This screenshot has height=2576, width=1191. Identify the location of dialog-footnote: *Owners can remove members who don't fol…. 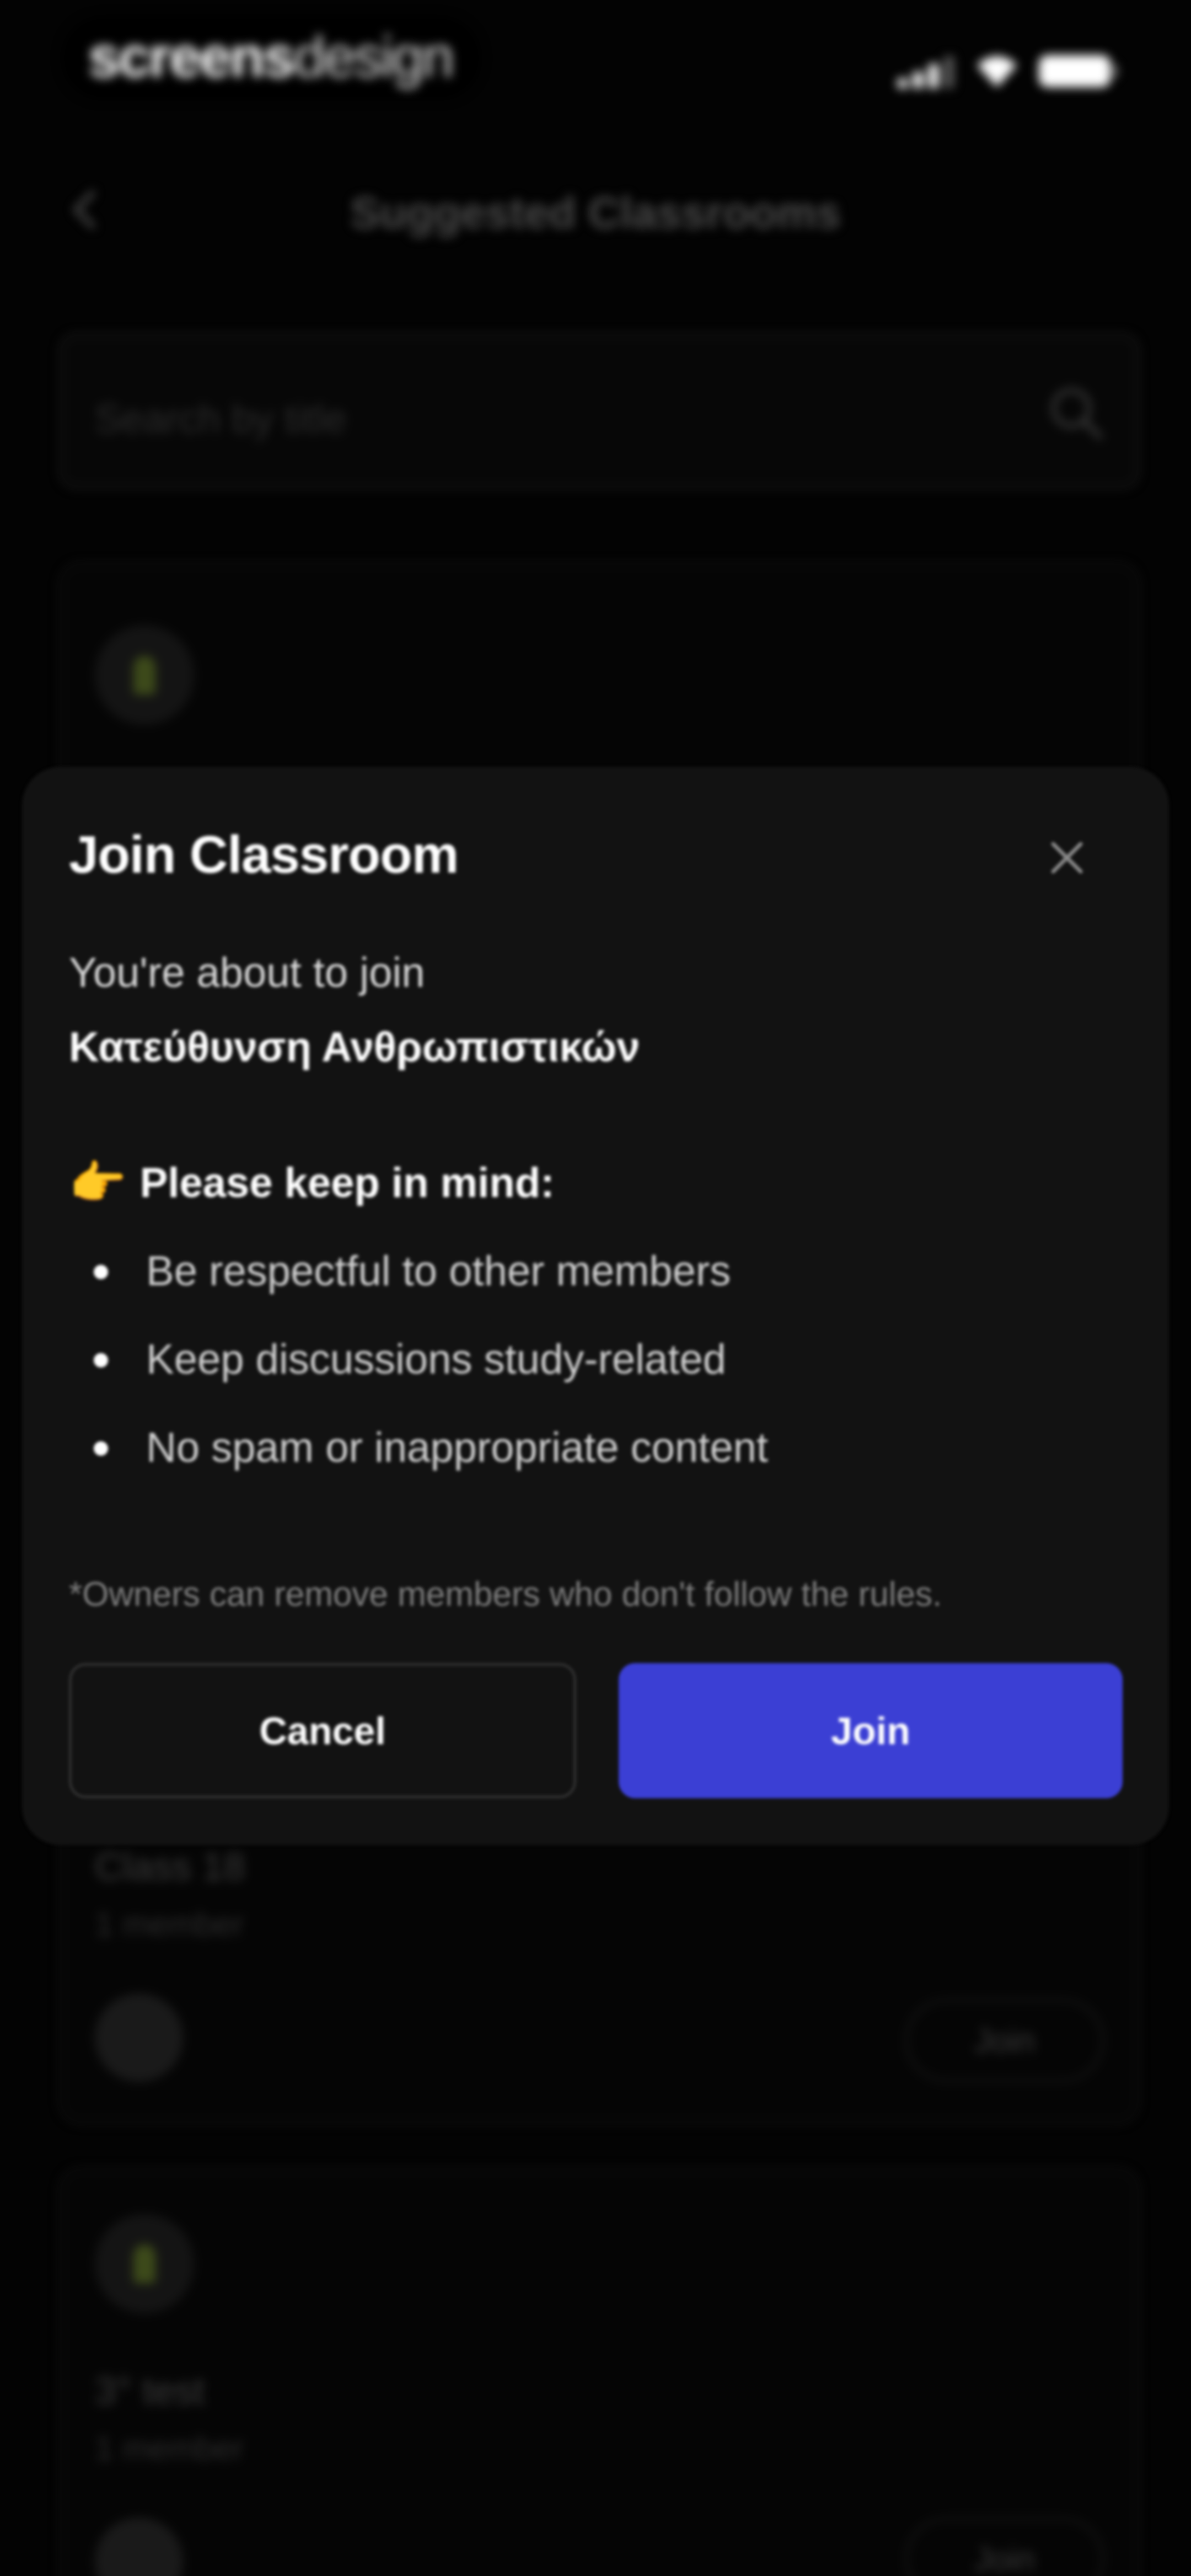
(505, 1594).